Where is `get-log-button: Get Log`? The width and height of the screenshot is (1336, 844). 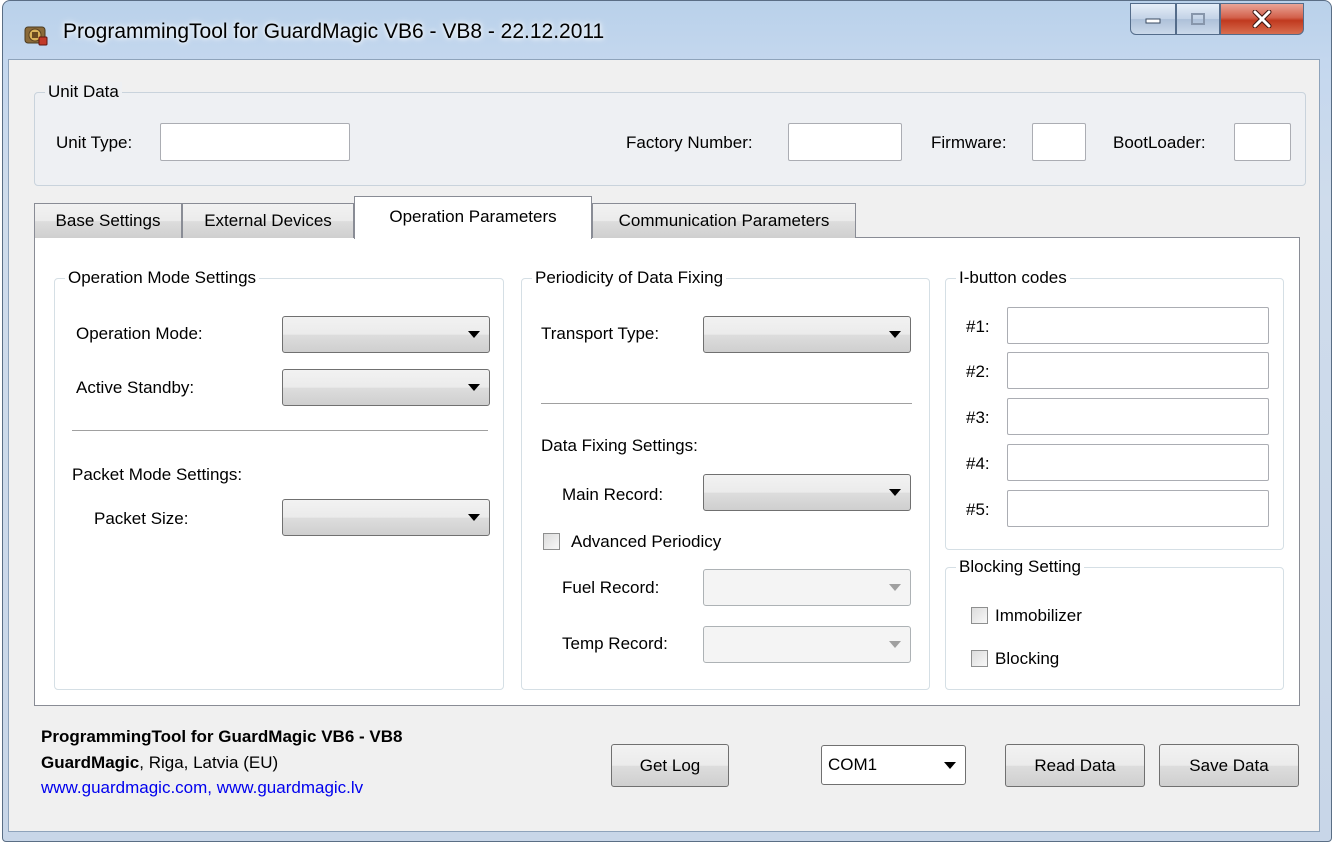 get-log-button: Get Log is located at coordinates (670, 765).